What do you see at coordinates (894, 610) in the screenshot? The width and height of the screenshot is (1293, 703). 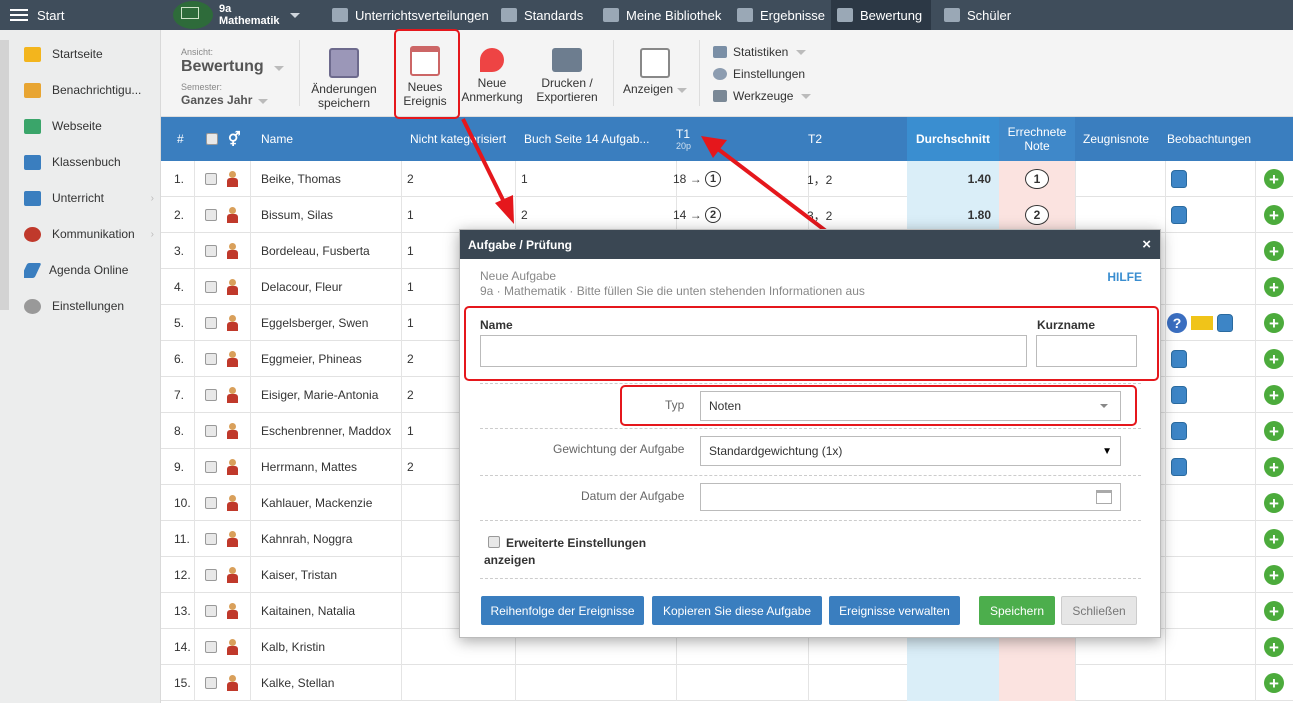 I see `manage-events-button: Ereignisse verwalten` at bounding box center [894, 610].